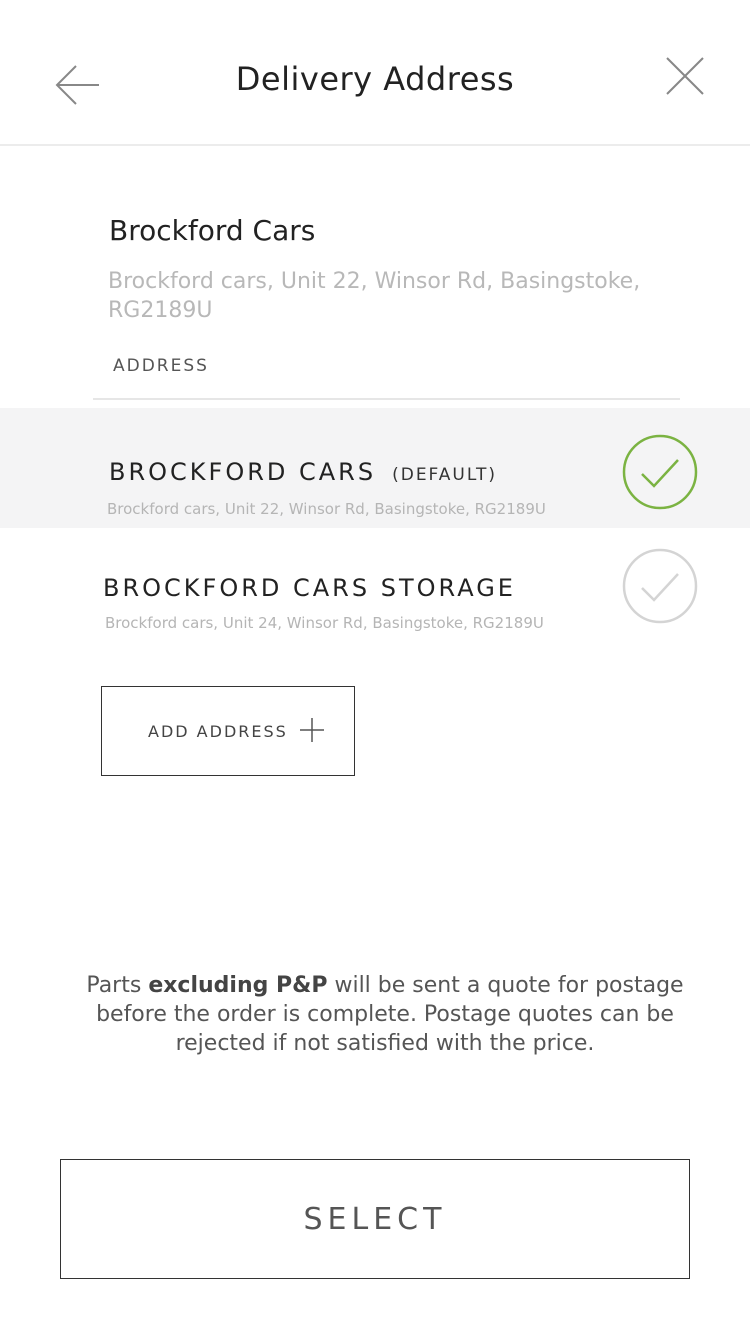 The width and height of the screenshot is (750, 1334). I want to click on selected-address-name: Brockford Cars, so click(212, 230).